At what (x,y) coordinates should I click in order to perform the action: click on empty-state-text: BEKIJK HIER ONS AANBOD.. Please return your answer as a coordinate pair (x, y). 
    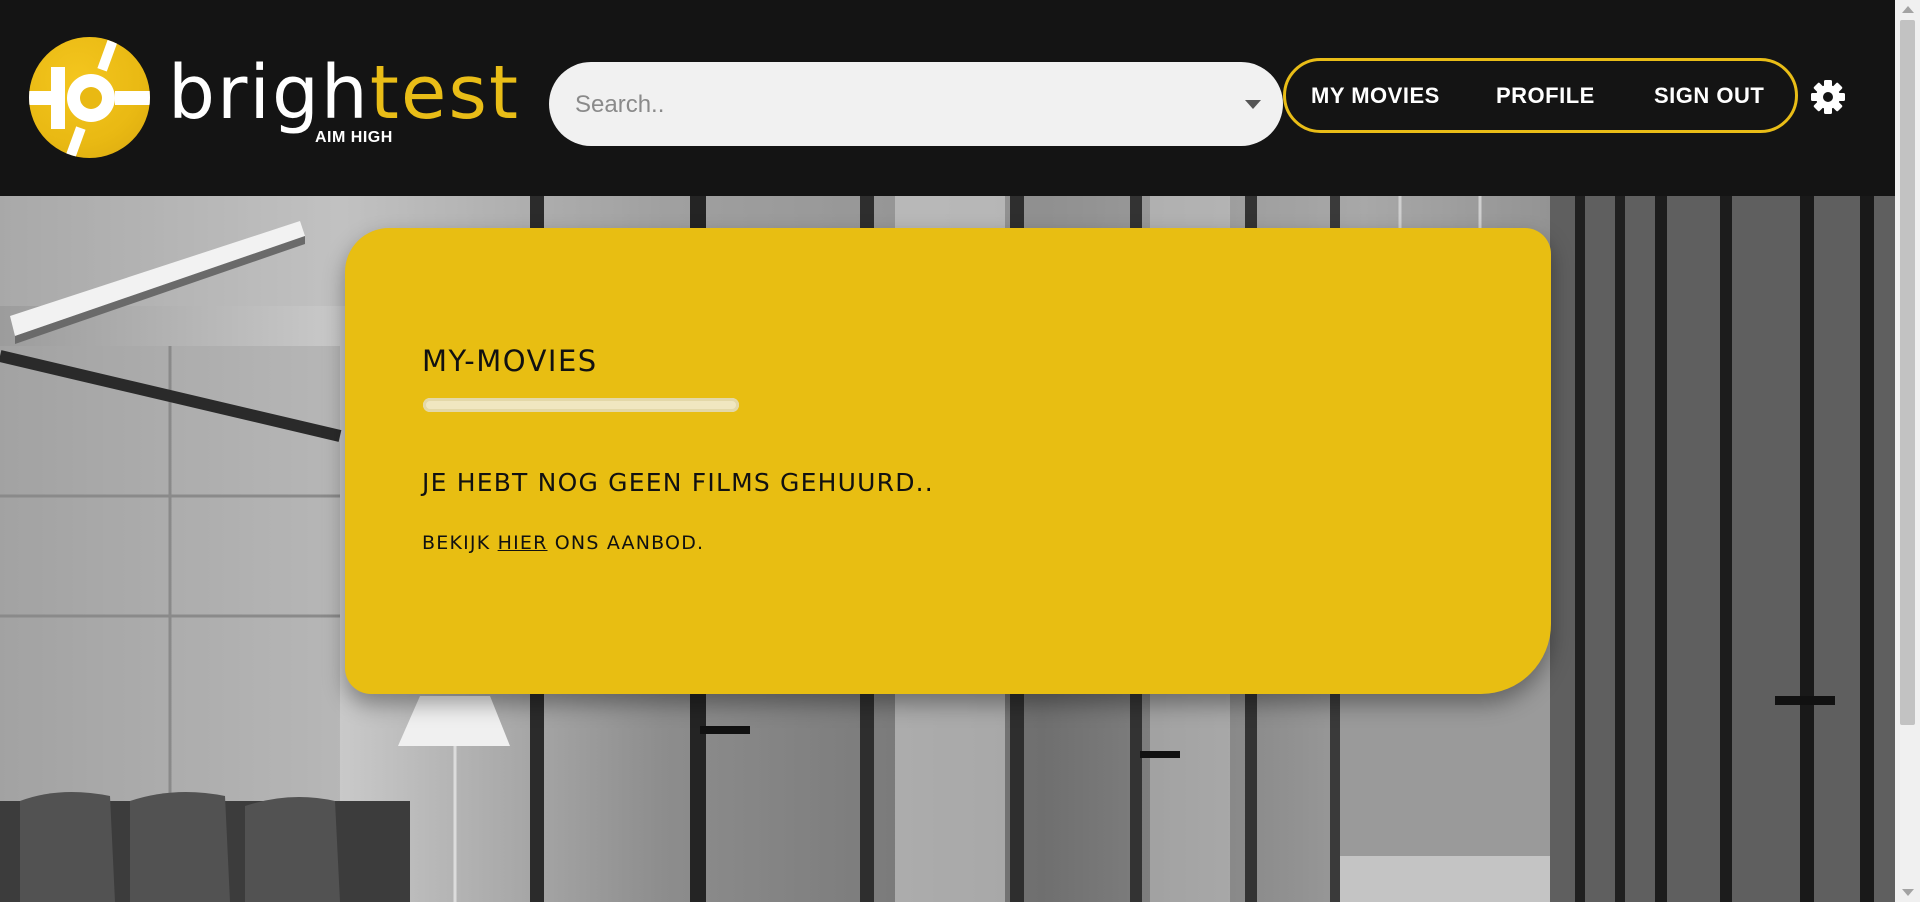
    Looking at the image, I should click on (563, 543).